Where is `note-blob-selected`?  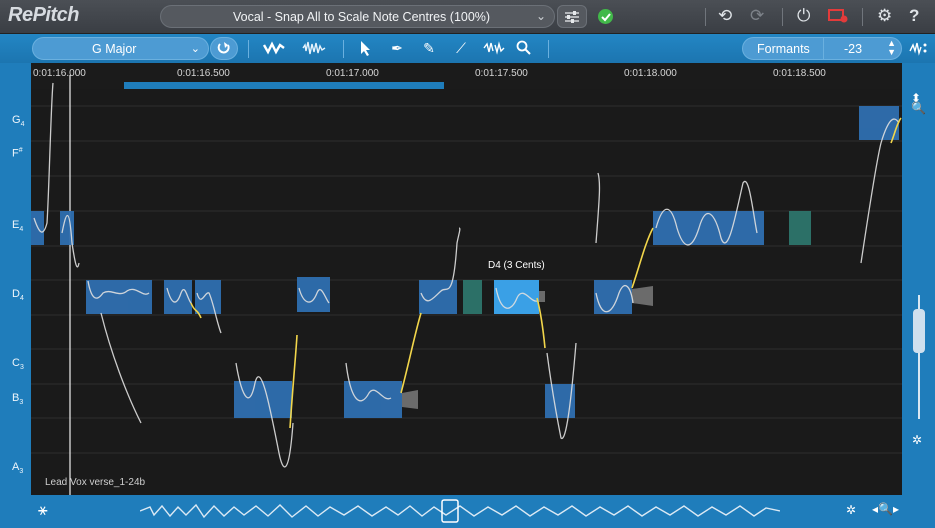 note-blob-selected is located at coordinates (516, 297).